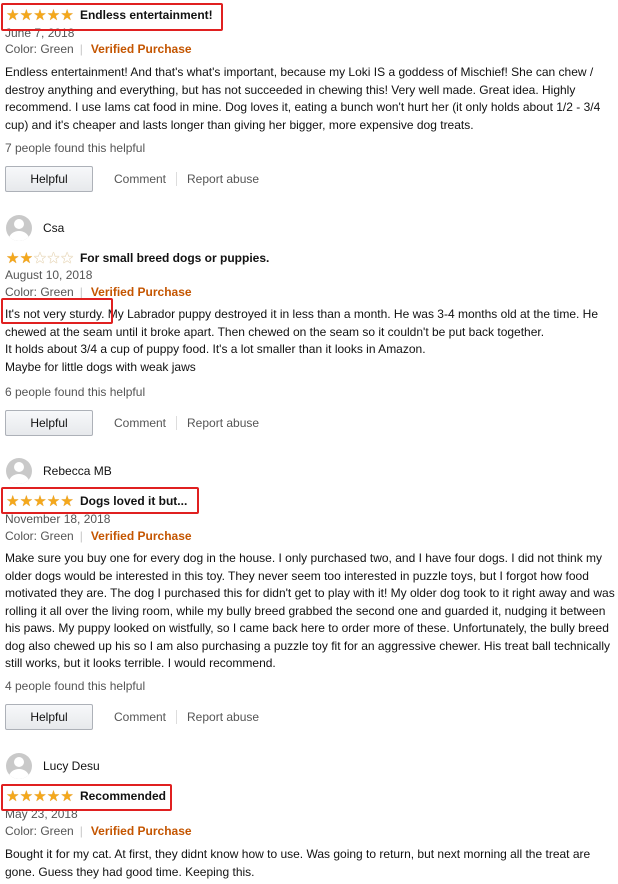  What do you see at coordinates (174, 258) in the screenshot?
I see `review-title: For small breed dogs or puppies.` at bounding box center [174, 258].